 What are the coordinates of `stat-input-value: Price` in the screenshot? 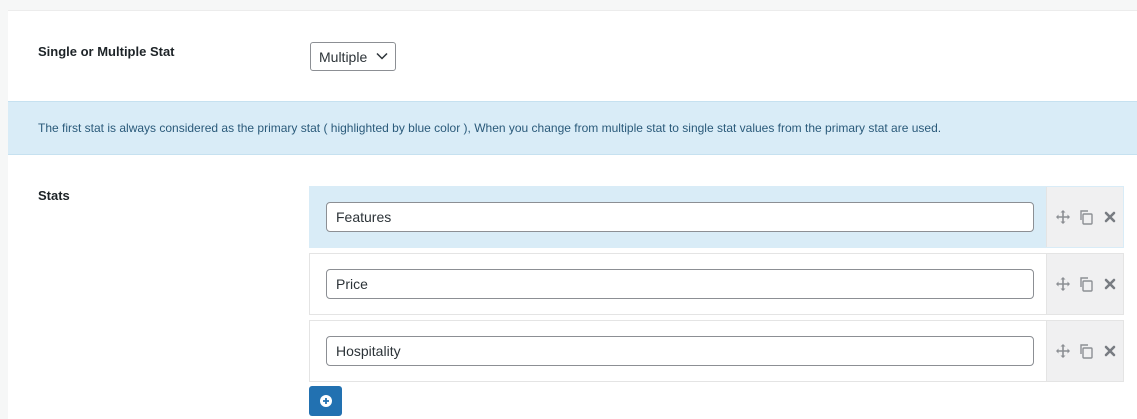 It's located at (352, 284).